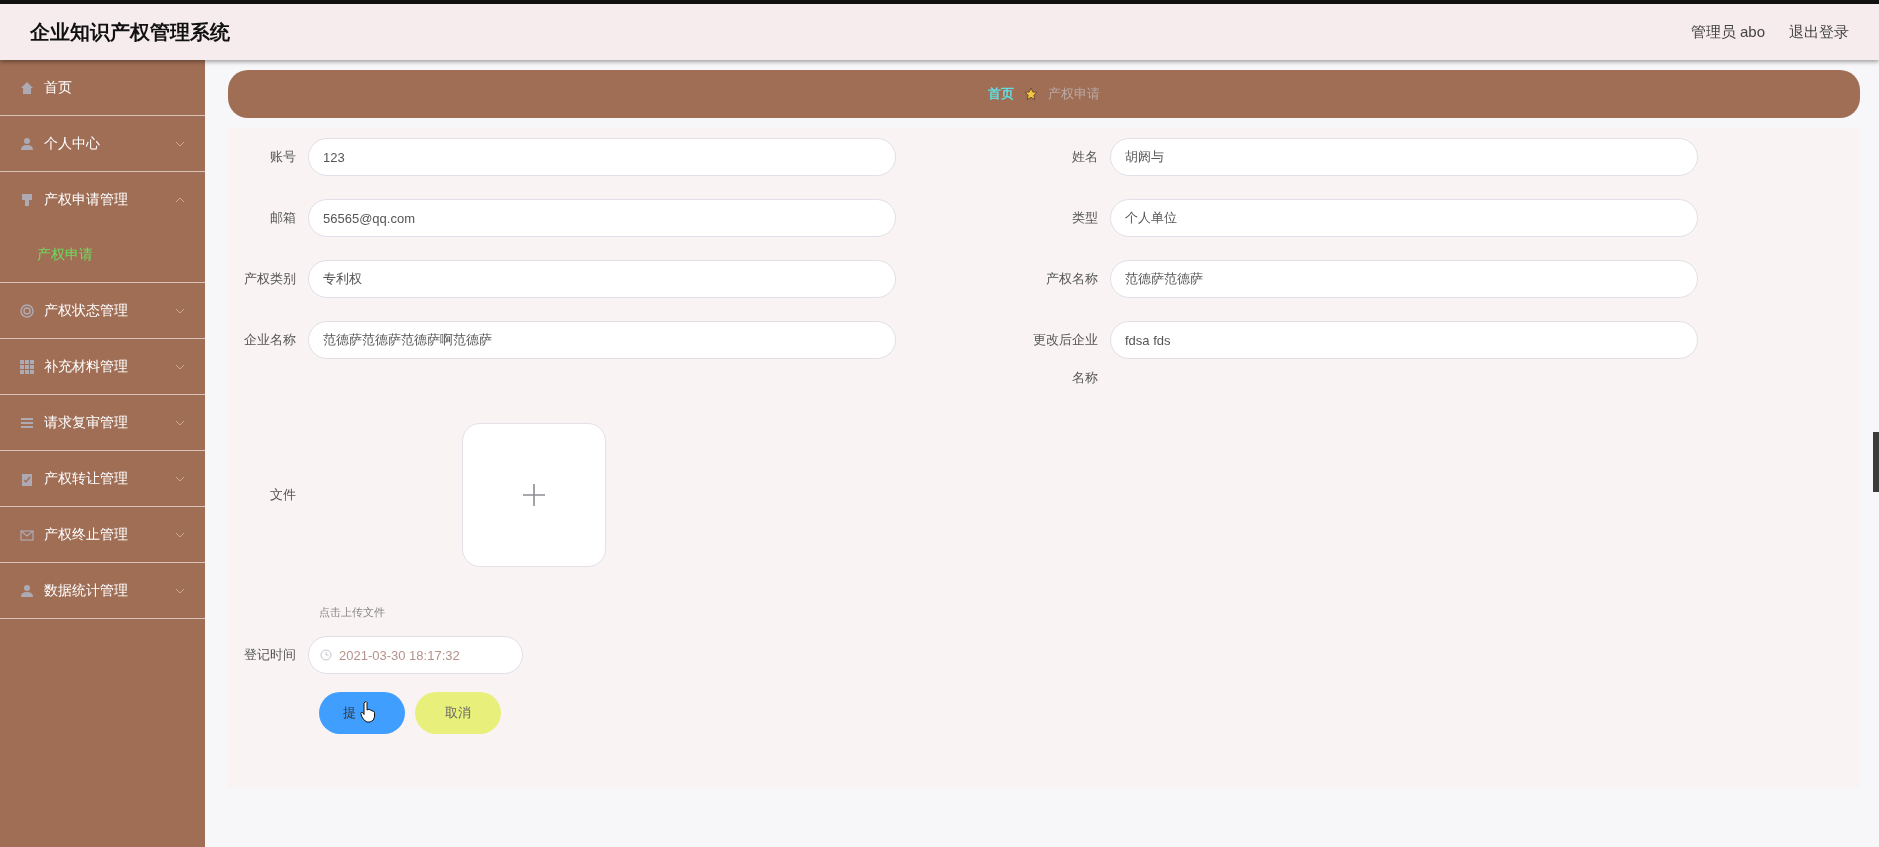 The height and width of the screenshot is (847, 1879). I want to click on submit-button: 提, so click(362, 713).